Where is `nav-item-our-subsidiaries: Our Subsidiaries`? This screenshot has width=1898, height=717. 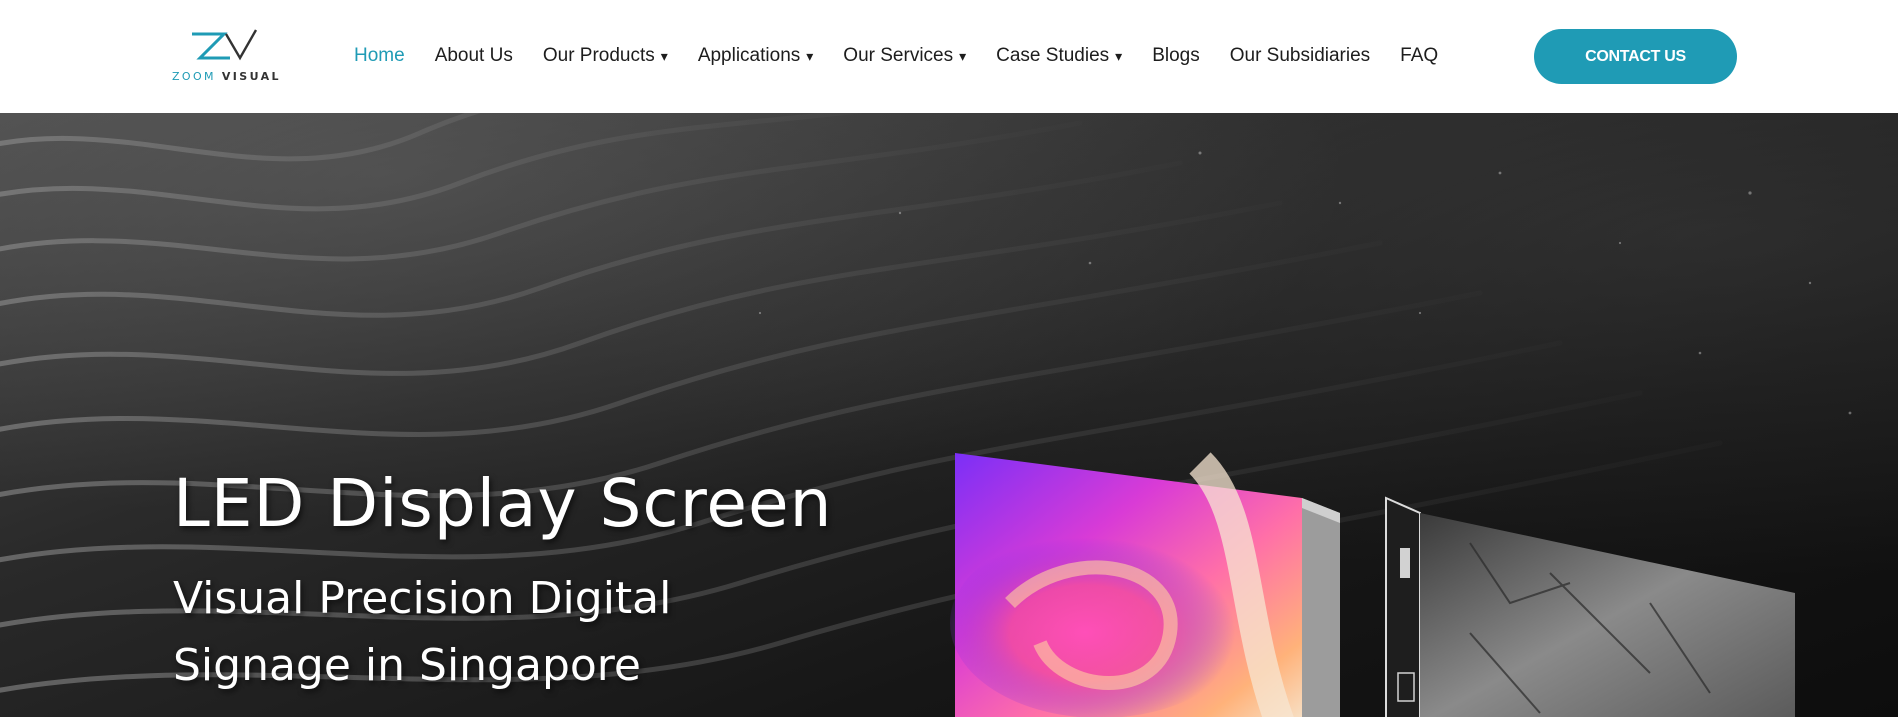 nav-item-our-subsidiaries: Our Subsidiaries is located at coordinates (1300, 56).